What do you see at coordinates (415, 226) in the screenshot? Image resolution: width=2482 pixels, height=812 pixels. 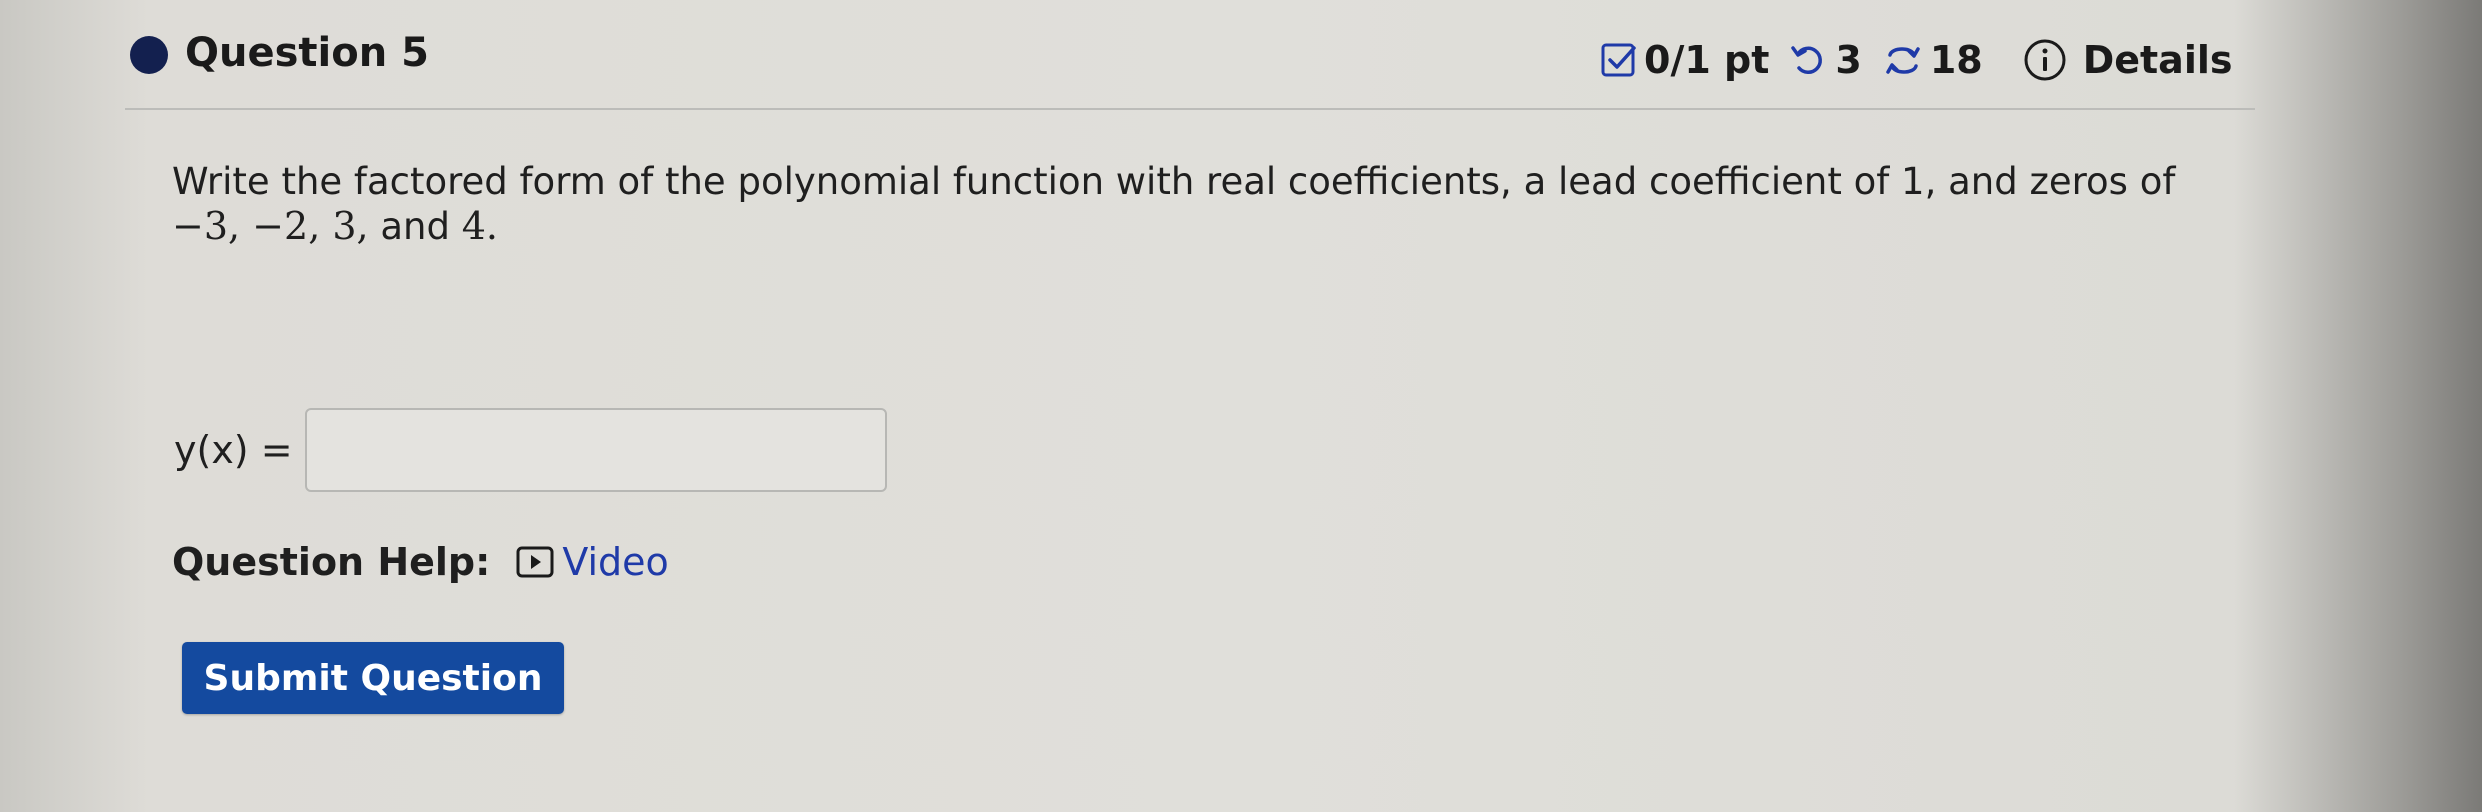 I see `question-and: and` at bounding box center [415, 226].